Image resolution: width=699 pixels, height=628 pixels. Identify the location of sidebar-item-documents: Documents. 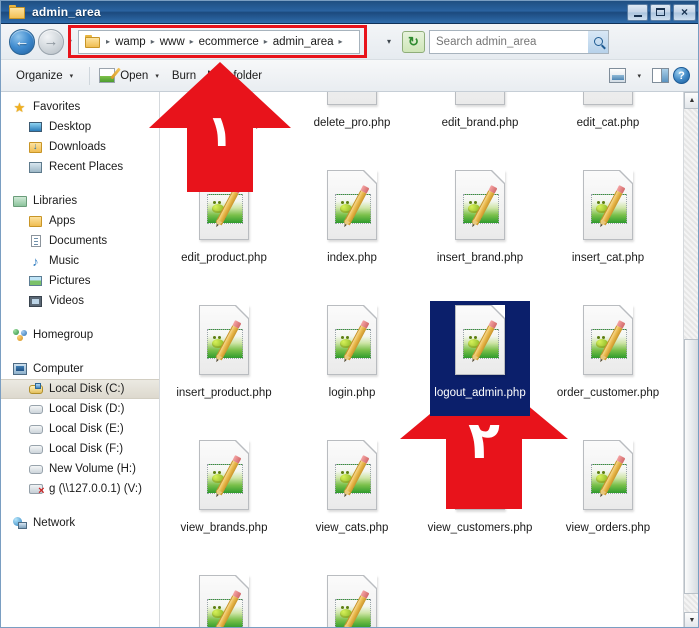
(80, 241).